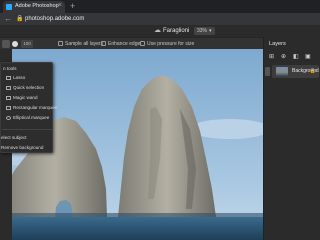  What do you see at coordinates (29, 87) in the screenshot?
I see `menu-item-label: Quick selection` at bounding box center [29, 87].